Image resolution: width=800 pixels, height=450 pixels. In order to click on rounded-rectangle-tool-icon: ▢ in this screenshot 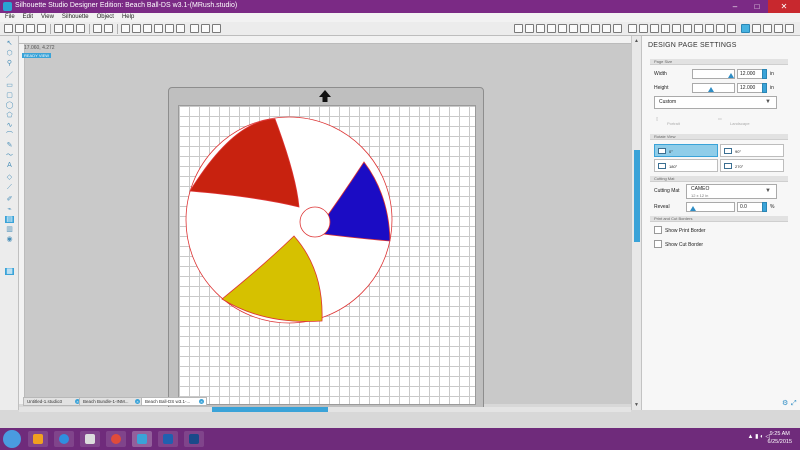, I will do `click(9, 95)`.